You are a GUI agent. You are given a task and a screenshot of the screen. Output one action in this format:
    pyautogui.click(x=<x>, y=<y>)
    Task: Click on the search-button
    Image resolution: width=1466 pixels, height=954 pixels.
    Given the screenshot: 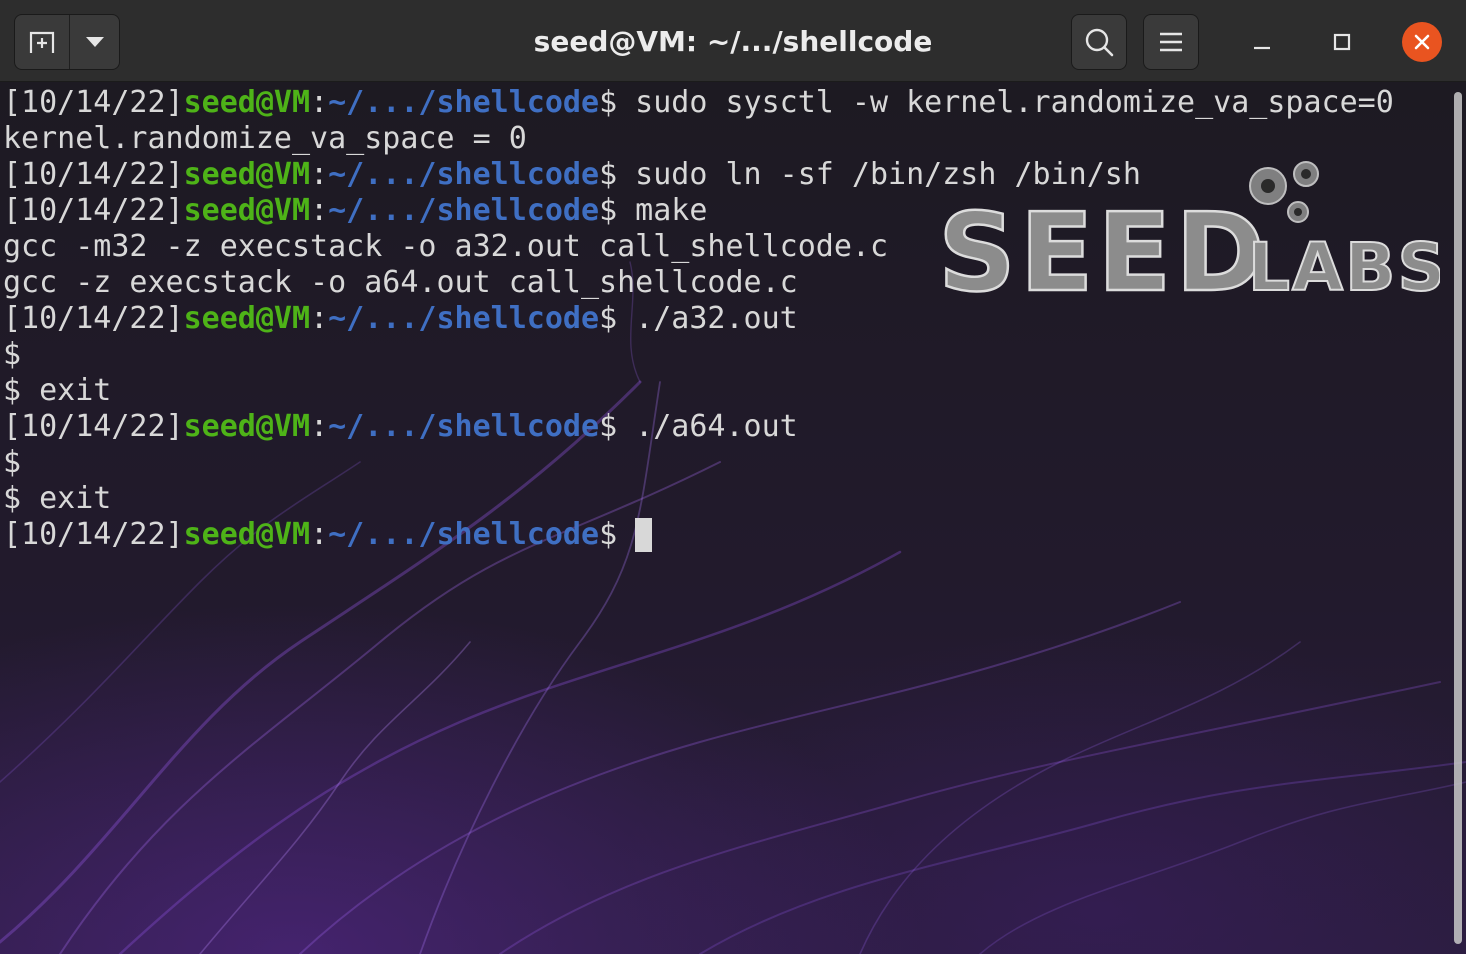 What is the action you would take?
    pyautogui.click(x=1099, y=42)
    